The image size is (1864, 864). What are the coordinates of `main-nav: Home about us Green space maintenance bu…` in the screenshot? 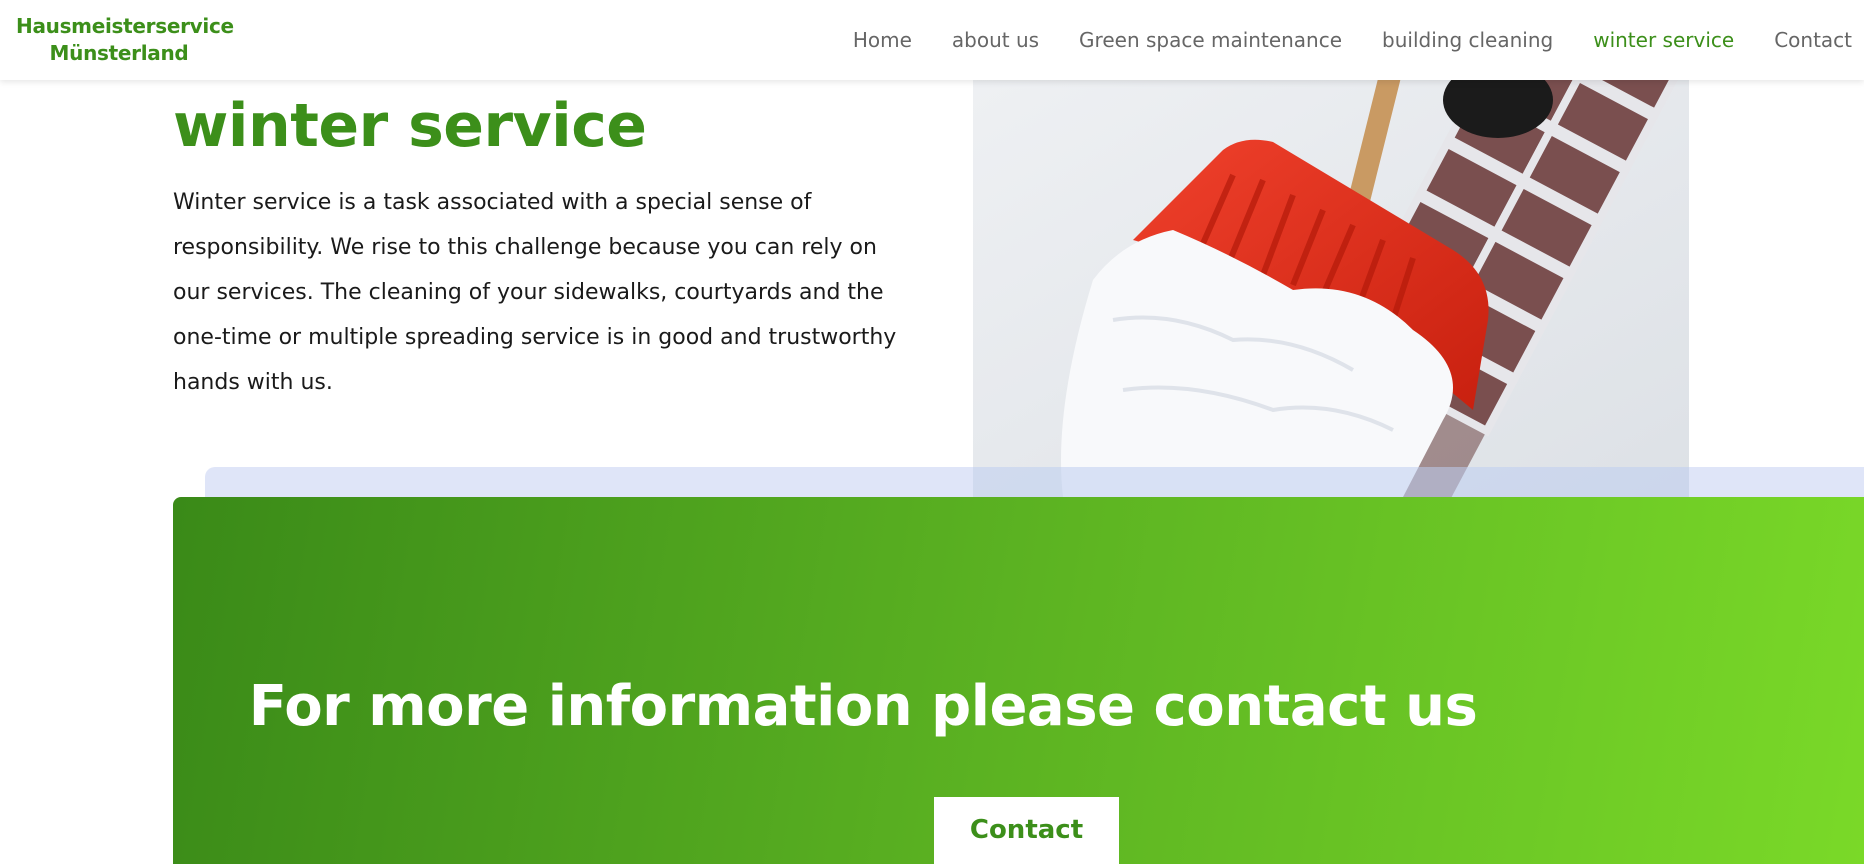 It's located at (1352, 40).